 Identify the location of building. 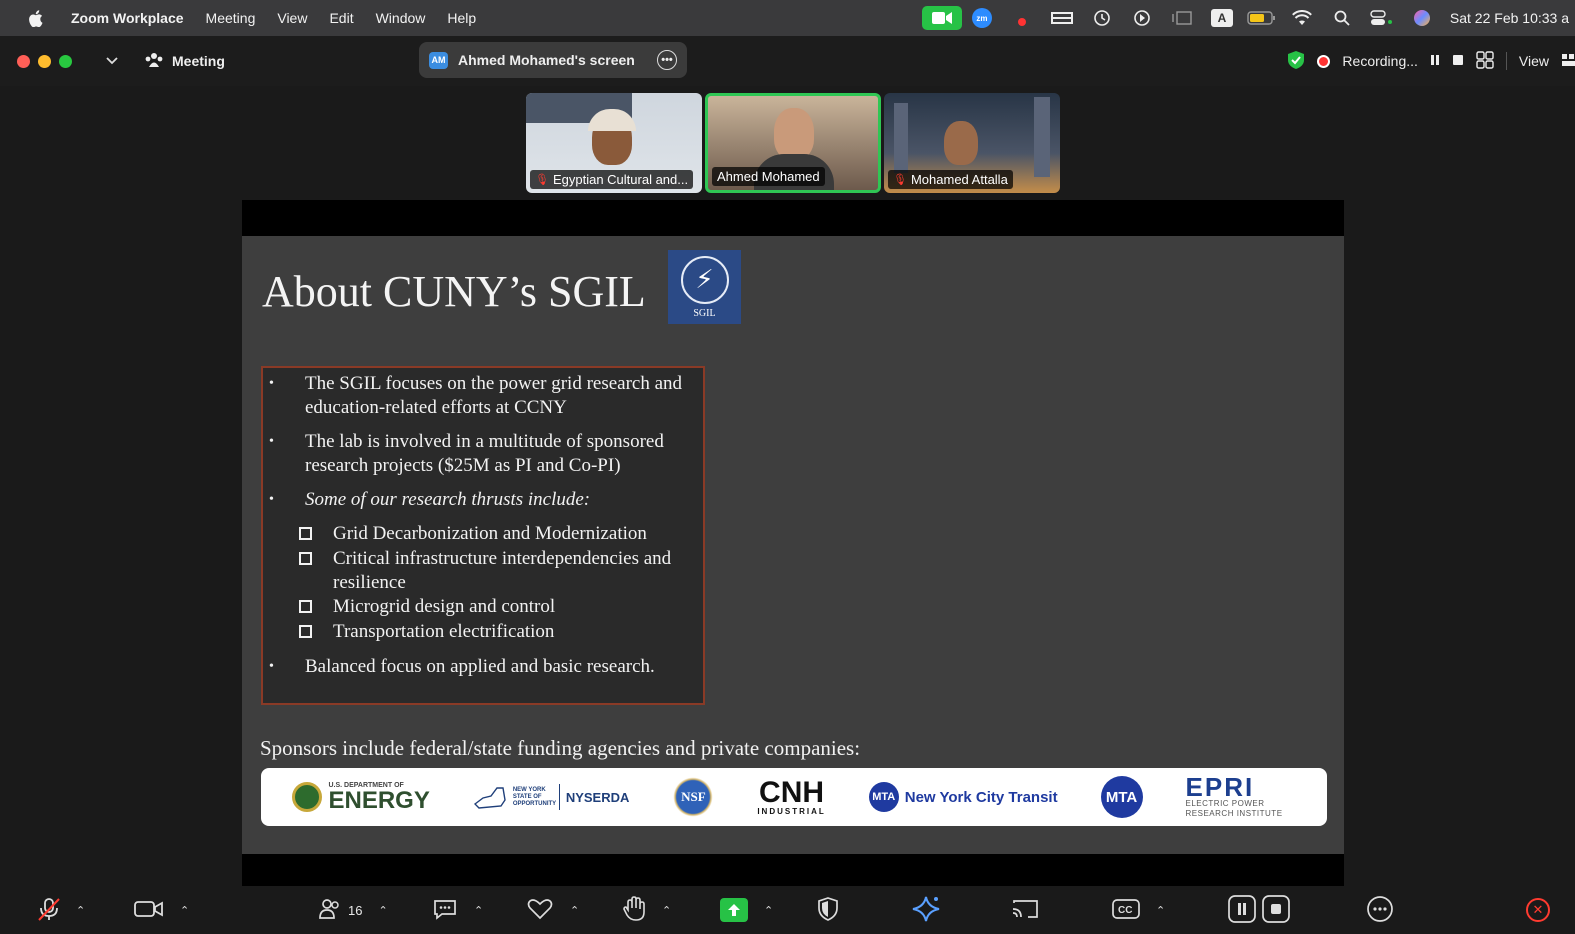
(901, 138).